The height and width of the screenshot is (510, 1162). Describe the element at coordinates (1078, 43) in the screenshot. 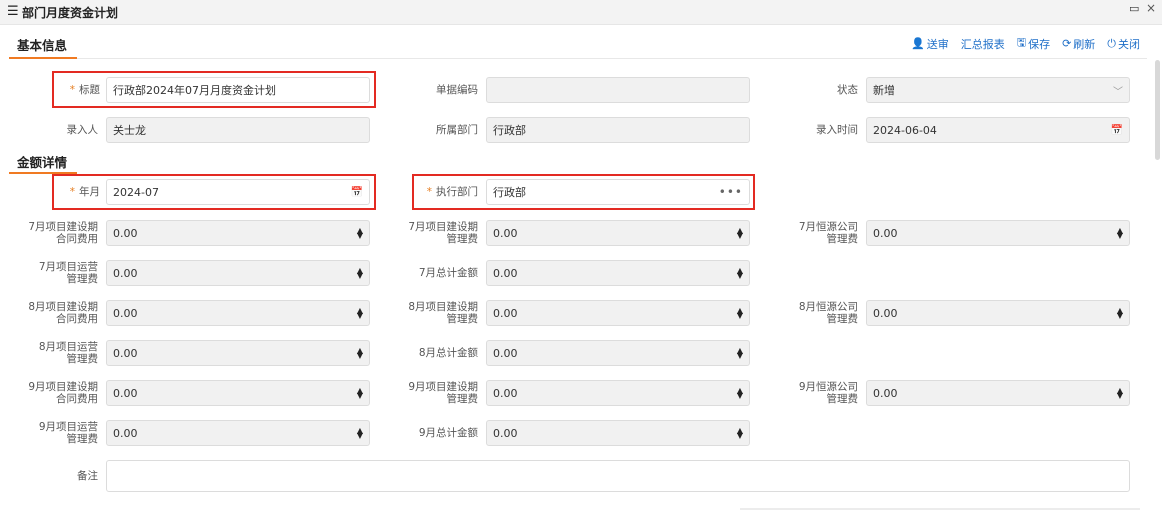

I see `refresh-button: ⟳ 刷新` at that location.